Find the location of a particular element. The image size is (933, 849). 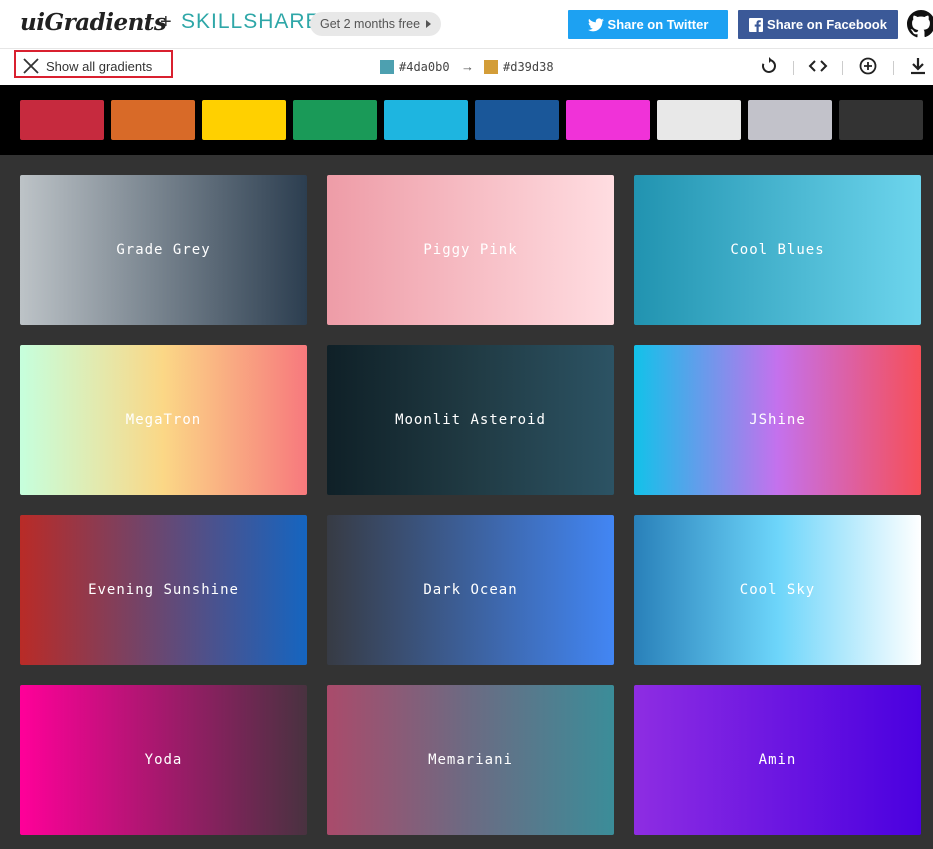

plus-sign: + is located at coordinates (166, 22).